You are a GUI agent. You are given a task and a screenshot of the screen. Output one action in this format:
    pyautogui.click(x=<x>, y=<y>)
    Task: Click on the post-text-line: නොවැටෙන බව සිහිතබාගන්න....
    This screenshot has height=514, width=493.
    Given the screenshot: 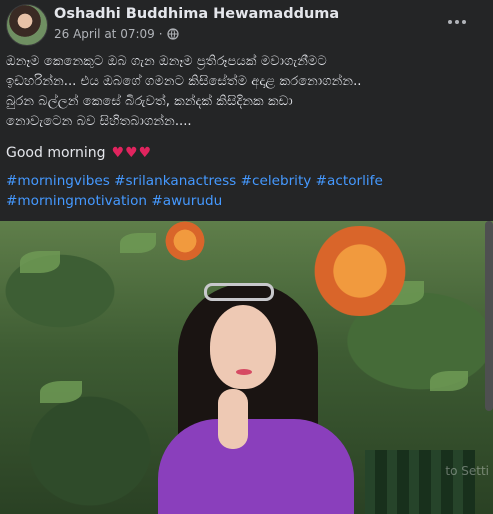 What is the action you would take?
    pyautogui.click(x=99, y=121)
    